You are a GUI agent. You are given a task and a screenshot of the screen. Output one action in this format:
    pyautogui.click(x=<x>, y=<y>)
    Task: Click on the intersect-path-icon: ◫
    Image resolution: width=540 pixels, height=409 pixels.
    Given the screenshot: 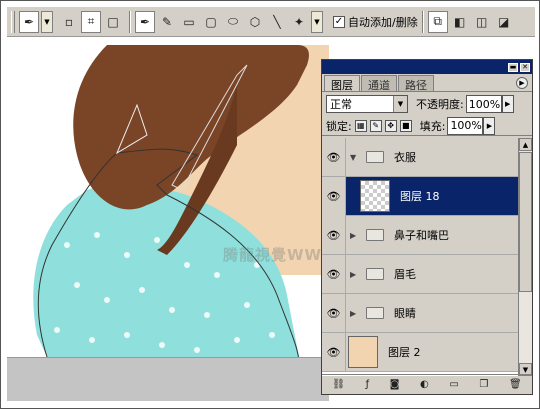 What is the action you would take?
    pyautogui.click(x=482, y=22)
    